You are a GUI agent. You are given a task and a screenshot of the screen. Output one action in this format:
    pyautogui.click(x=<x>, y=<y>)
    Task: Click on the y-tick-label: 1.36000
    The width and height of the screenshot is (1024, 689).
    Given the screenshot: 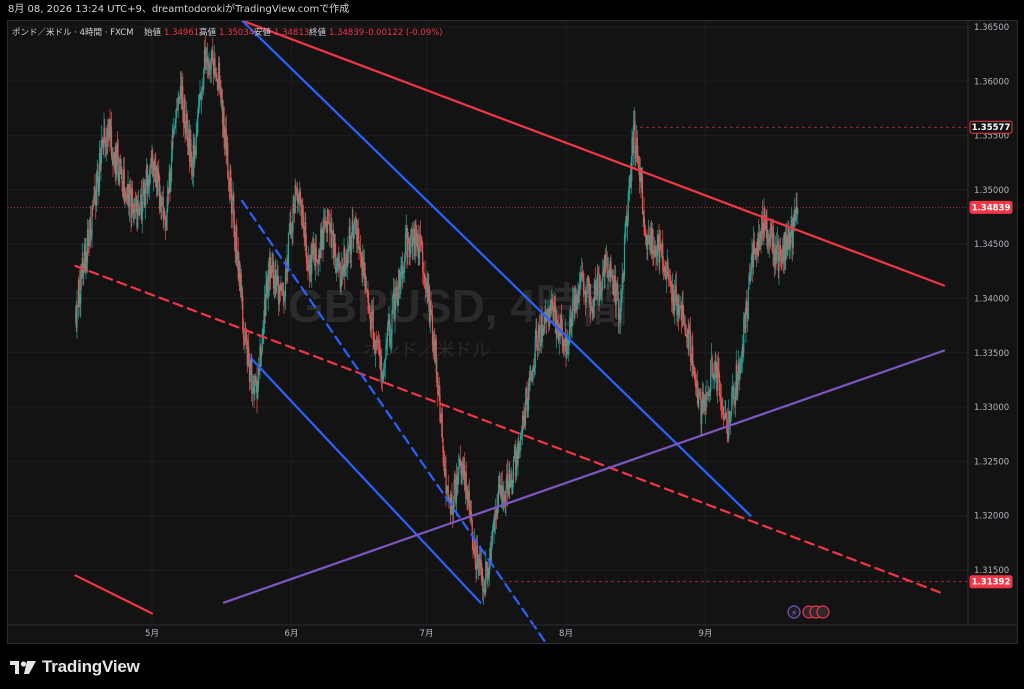 What is the action you would take?
    pyautogui.click(x=991, y=82)
    